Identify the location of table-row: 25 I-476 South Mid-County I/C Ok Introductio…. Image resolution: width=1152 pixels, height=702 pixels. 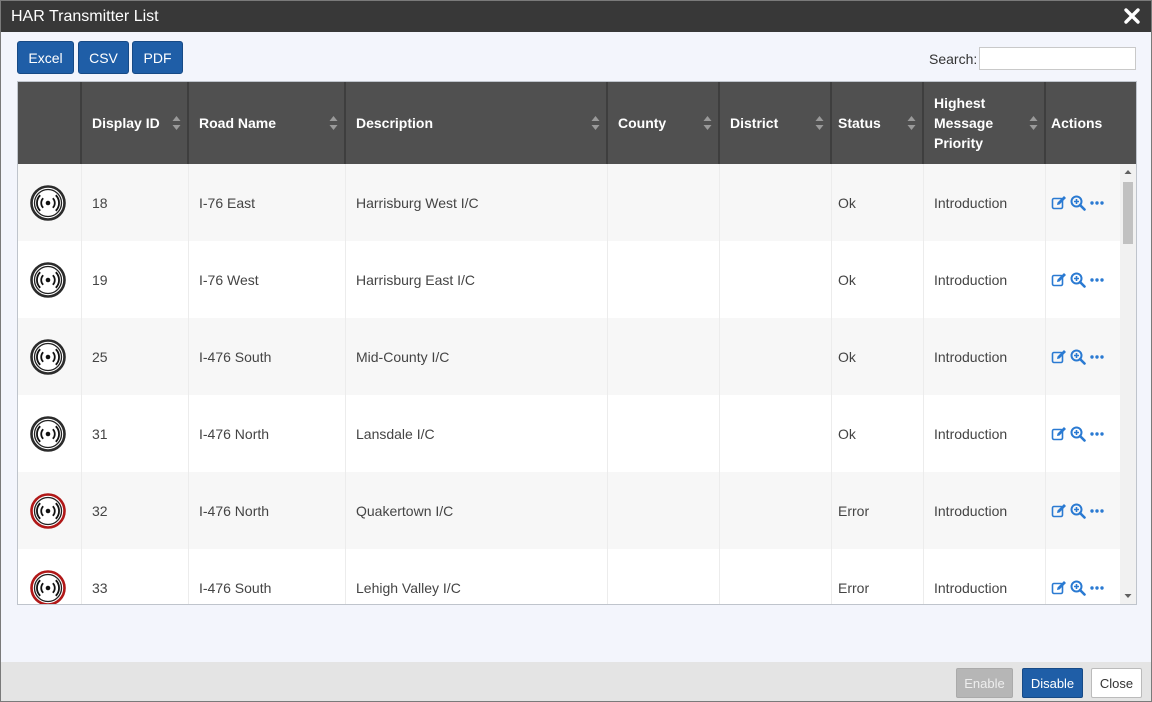
(569, 356).